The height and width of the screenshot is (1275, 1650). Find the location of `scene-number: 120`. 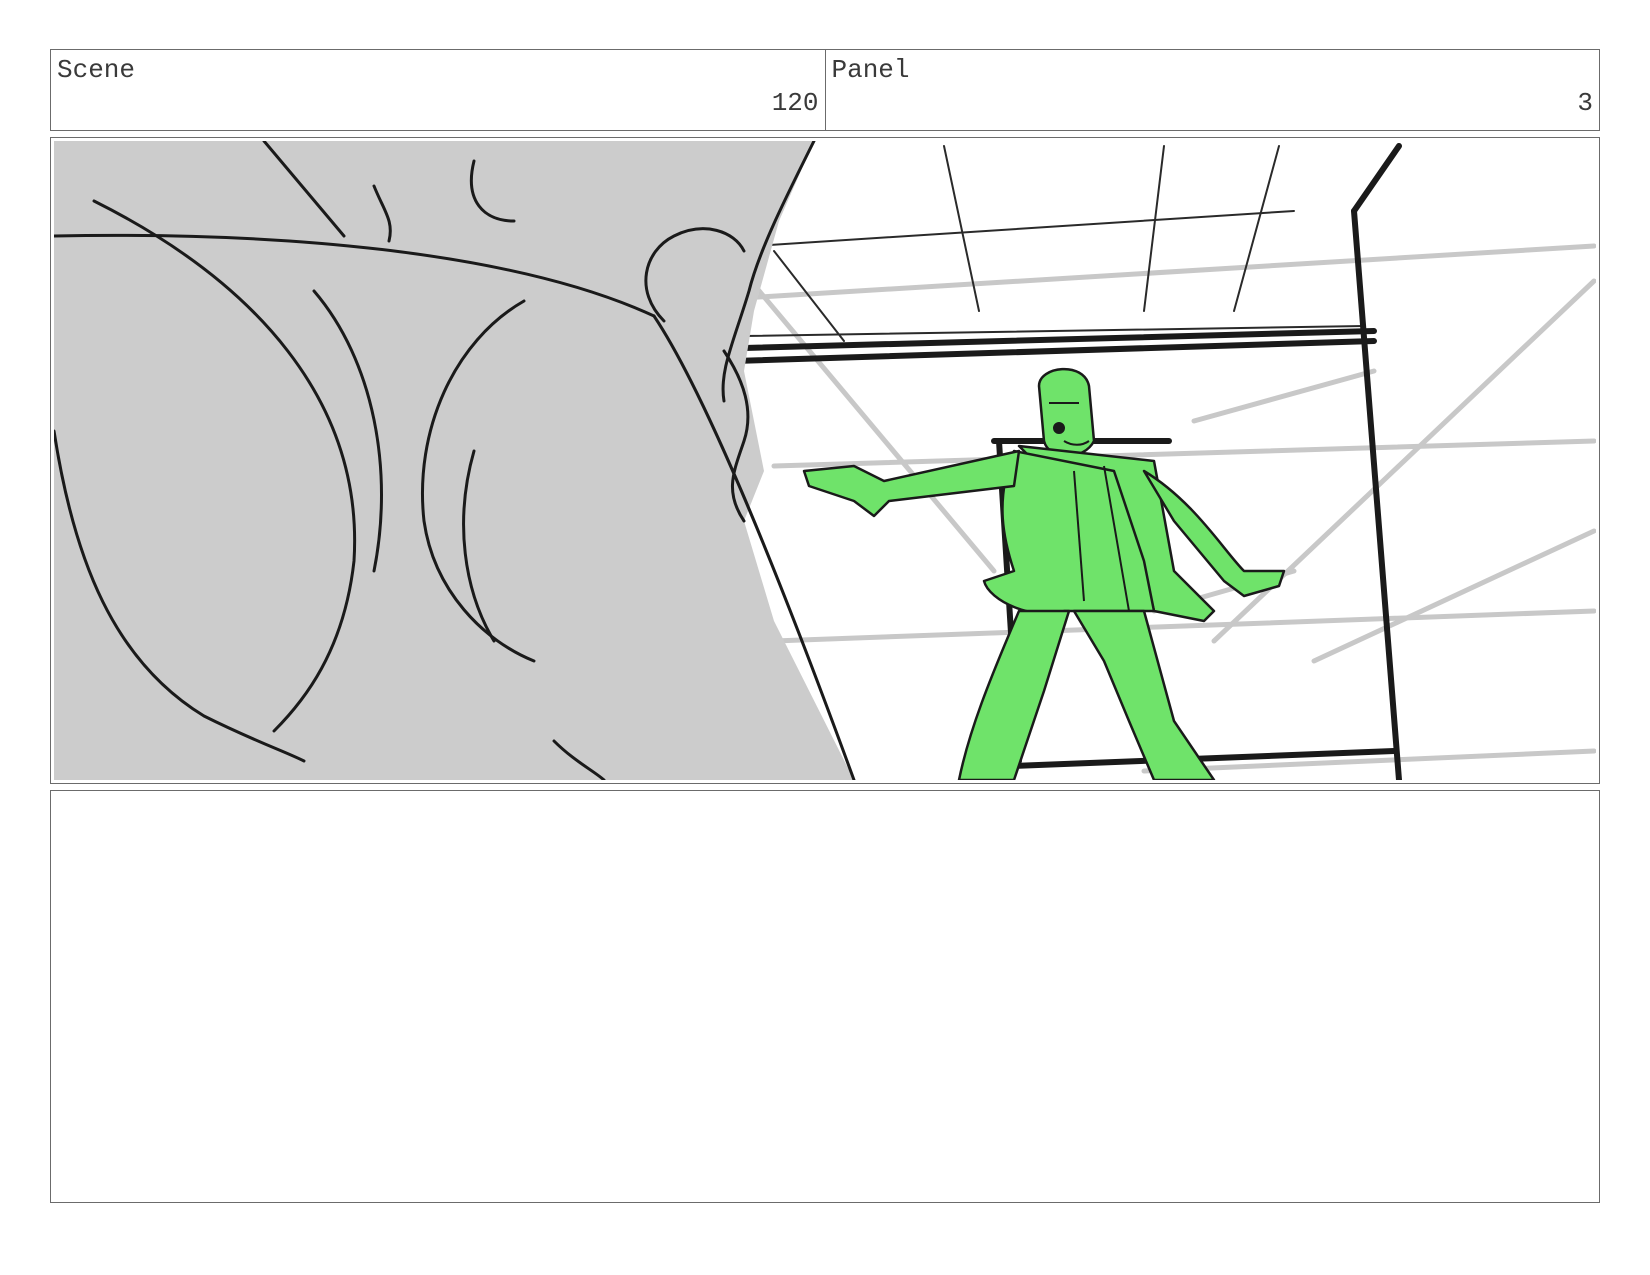

scene-number: 120 is located at coordinates (795, 103).